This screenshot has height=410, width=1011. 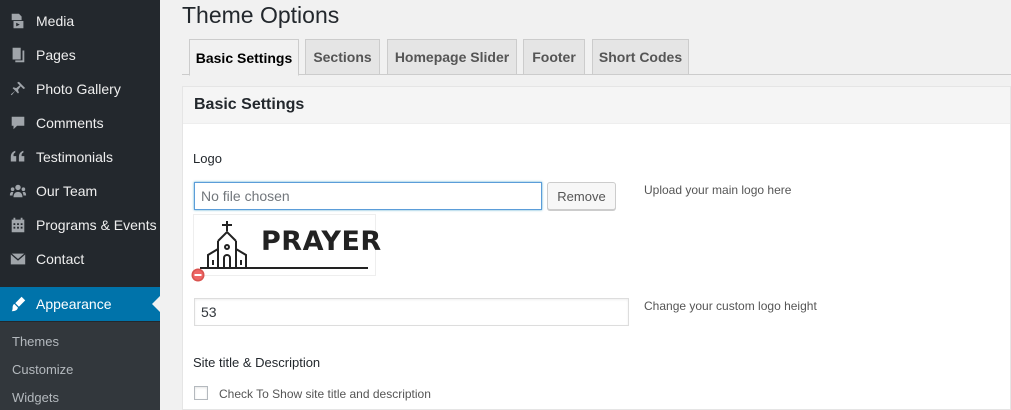 I want to click on active-indicator-arrow, so click(x=156, y=304).